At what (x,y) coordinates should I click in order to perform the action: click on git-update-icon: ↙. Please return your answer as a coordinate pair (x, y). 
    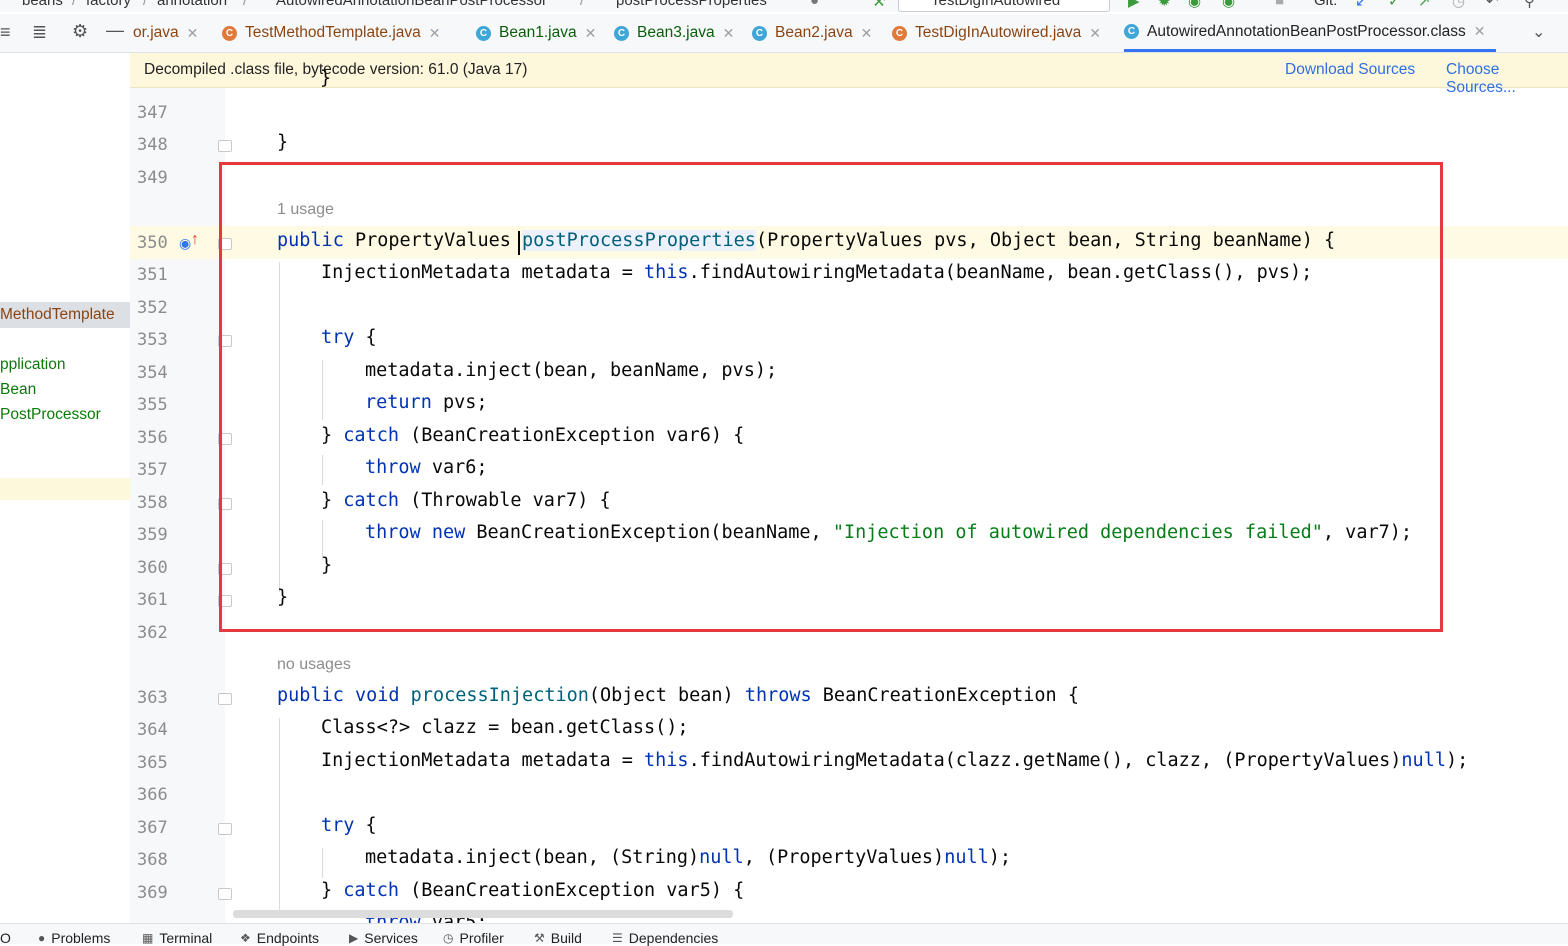
    Looking at the image, I should click on (1361, 5).